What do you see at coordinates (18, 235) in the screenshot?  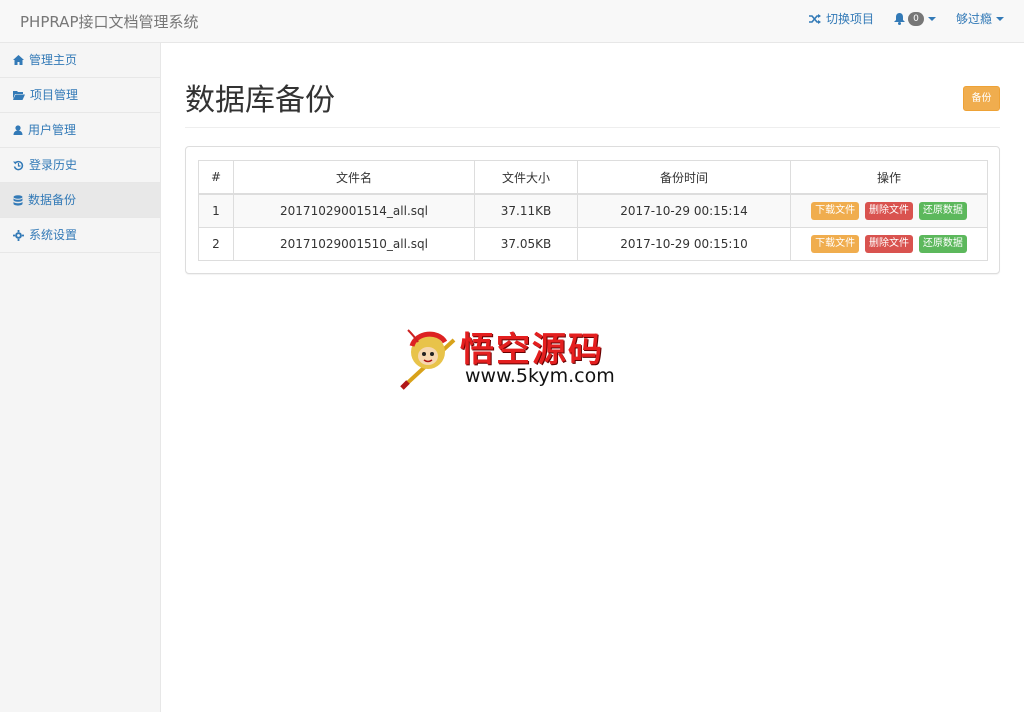 I see `gear-icon` at bounding box center [18, 235].